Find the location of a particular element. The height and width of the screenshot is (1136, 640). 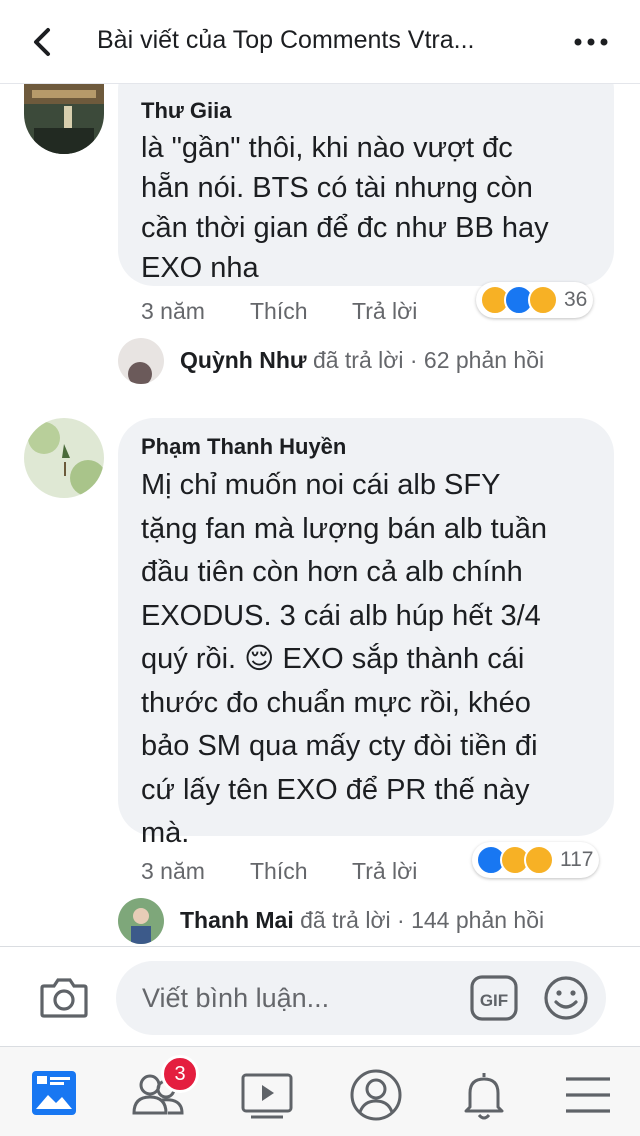

back-button is located at coordinates (44, 42).